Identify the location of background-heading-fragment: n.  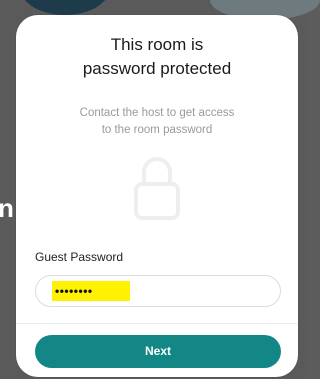
(7, 208).